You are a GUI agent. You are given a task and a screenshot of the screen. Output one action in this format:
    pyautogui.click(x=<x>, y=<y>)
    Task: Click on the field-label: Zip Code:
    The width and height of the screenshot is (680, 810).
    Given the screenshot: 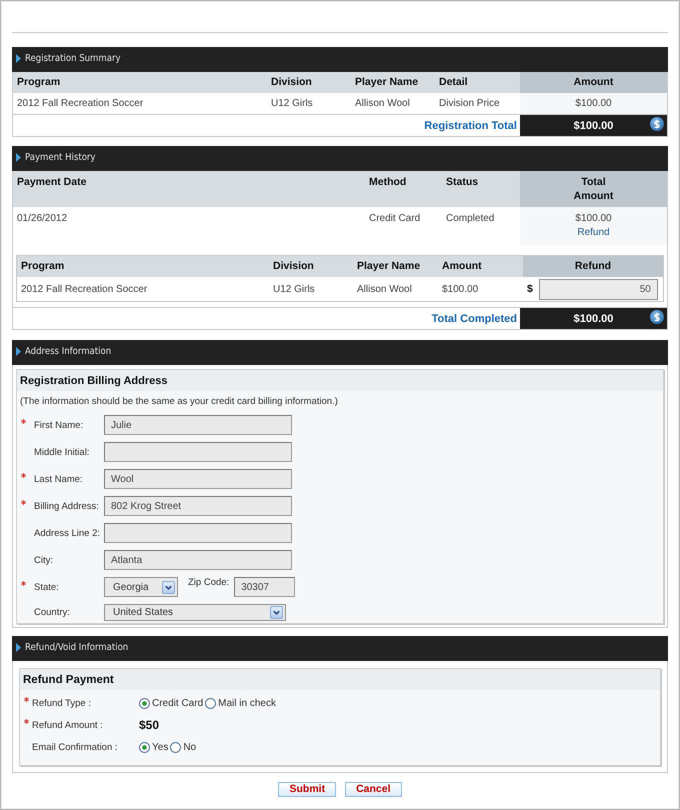 What is the action you would take?
    pyautogui.click(x=209, y=582)
    